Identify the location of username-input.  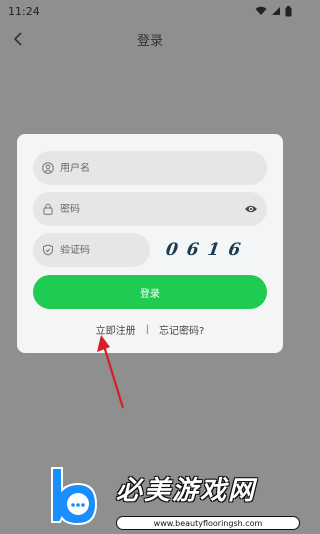
(135, 168).